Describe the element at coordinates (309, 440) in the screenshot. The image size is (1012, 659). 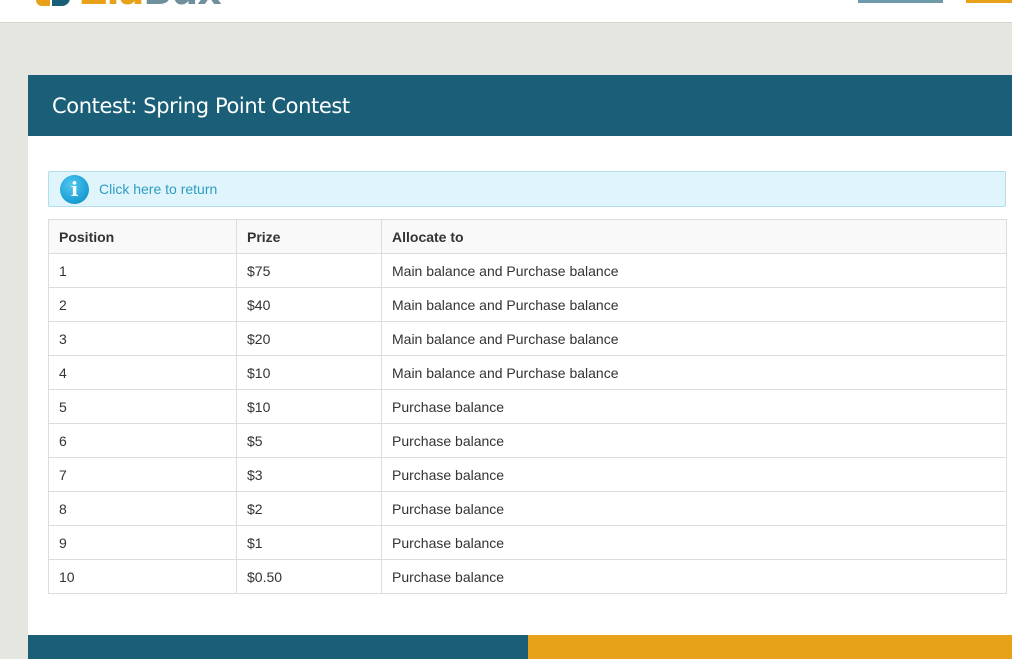
I see `cell-prize: $5` at that location.